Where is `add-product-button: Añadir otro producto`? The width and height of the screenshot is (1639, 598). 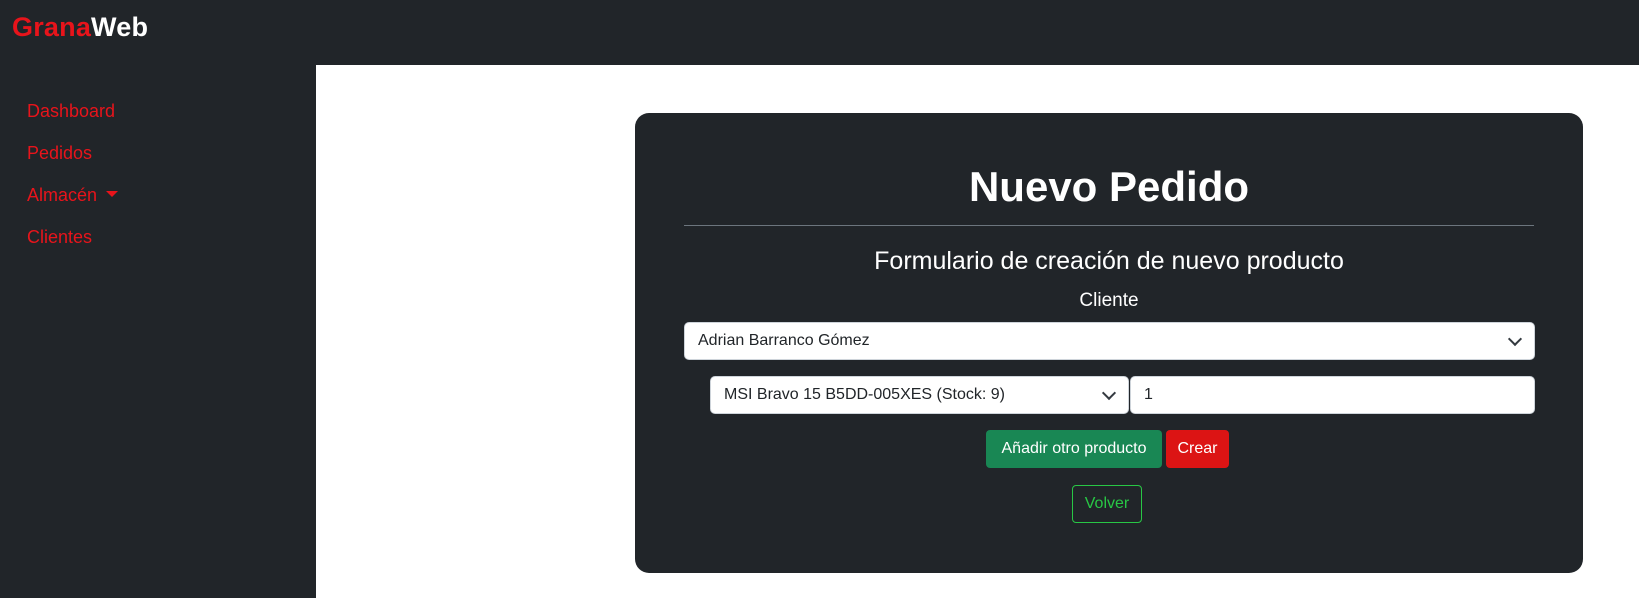
add-product-button: Añadir otro producto is located at coordinates (1074, 449).